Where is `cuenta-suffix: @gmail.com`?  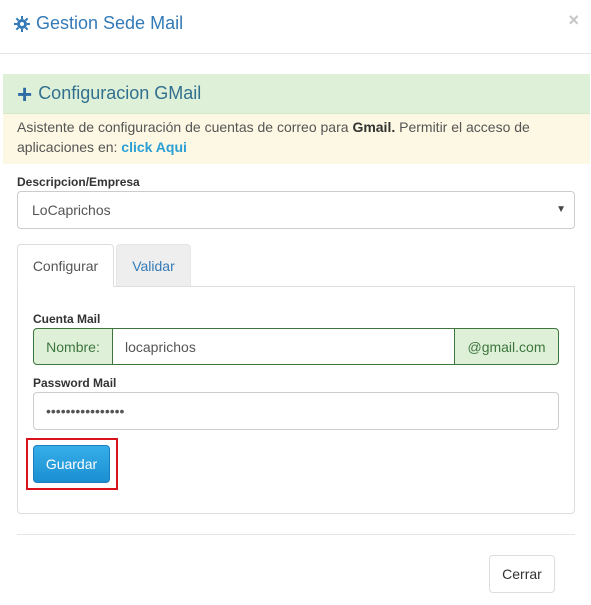
cuenta-suffix: @gmail.com is located at coordinates (506, 346).